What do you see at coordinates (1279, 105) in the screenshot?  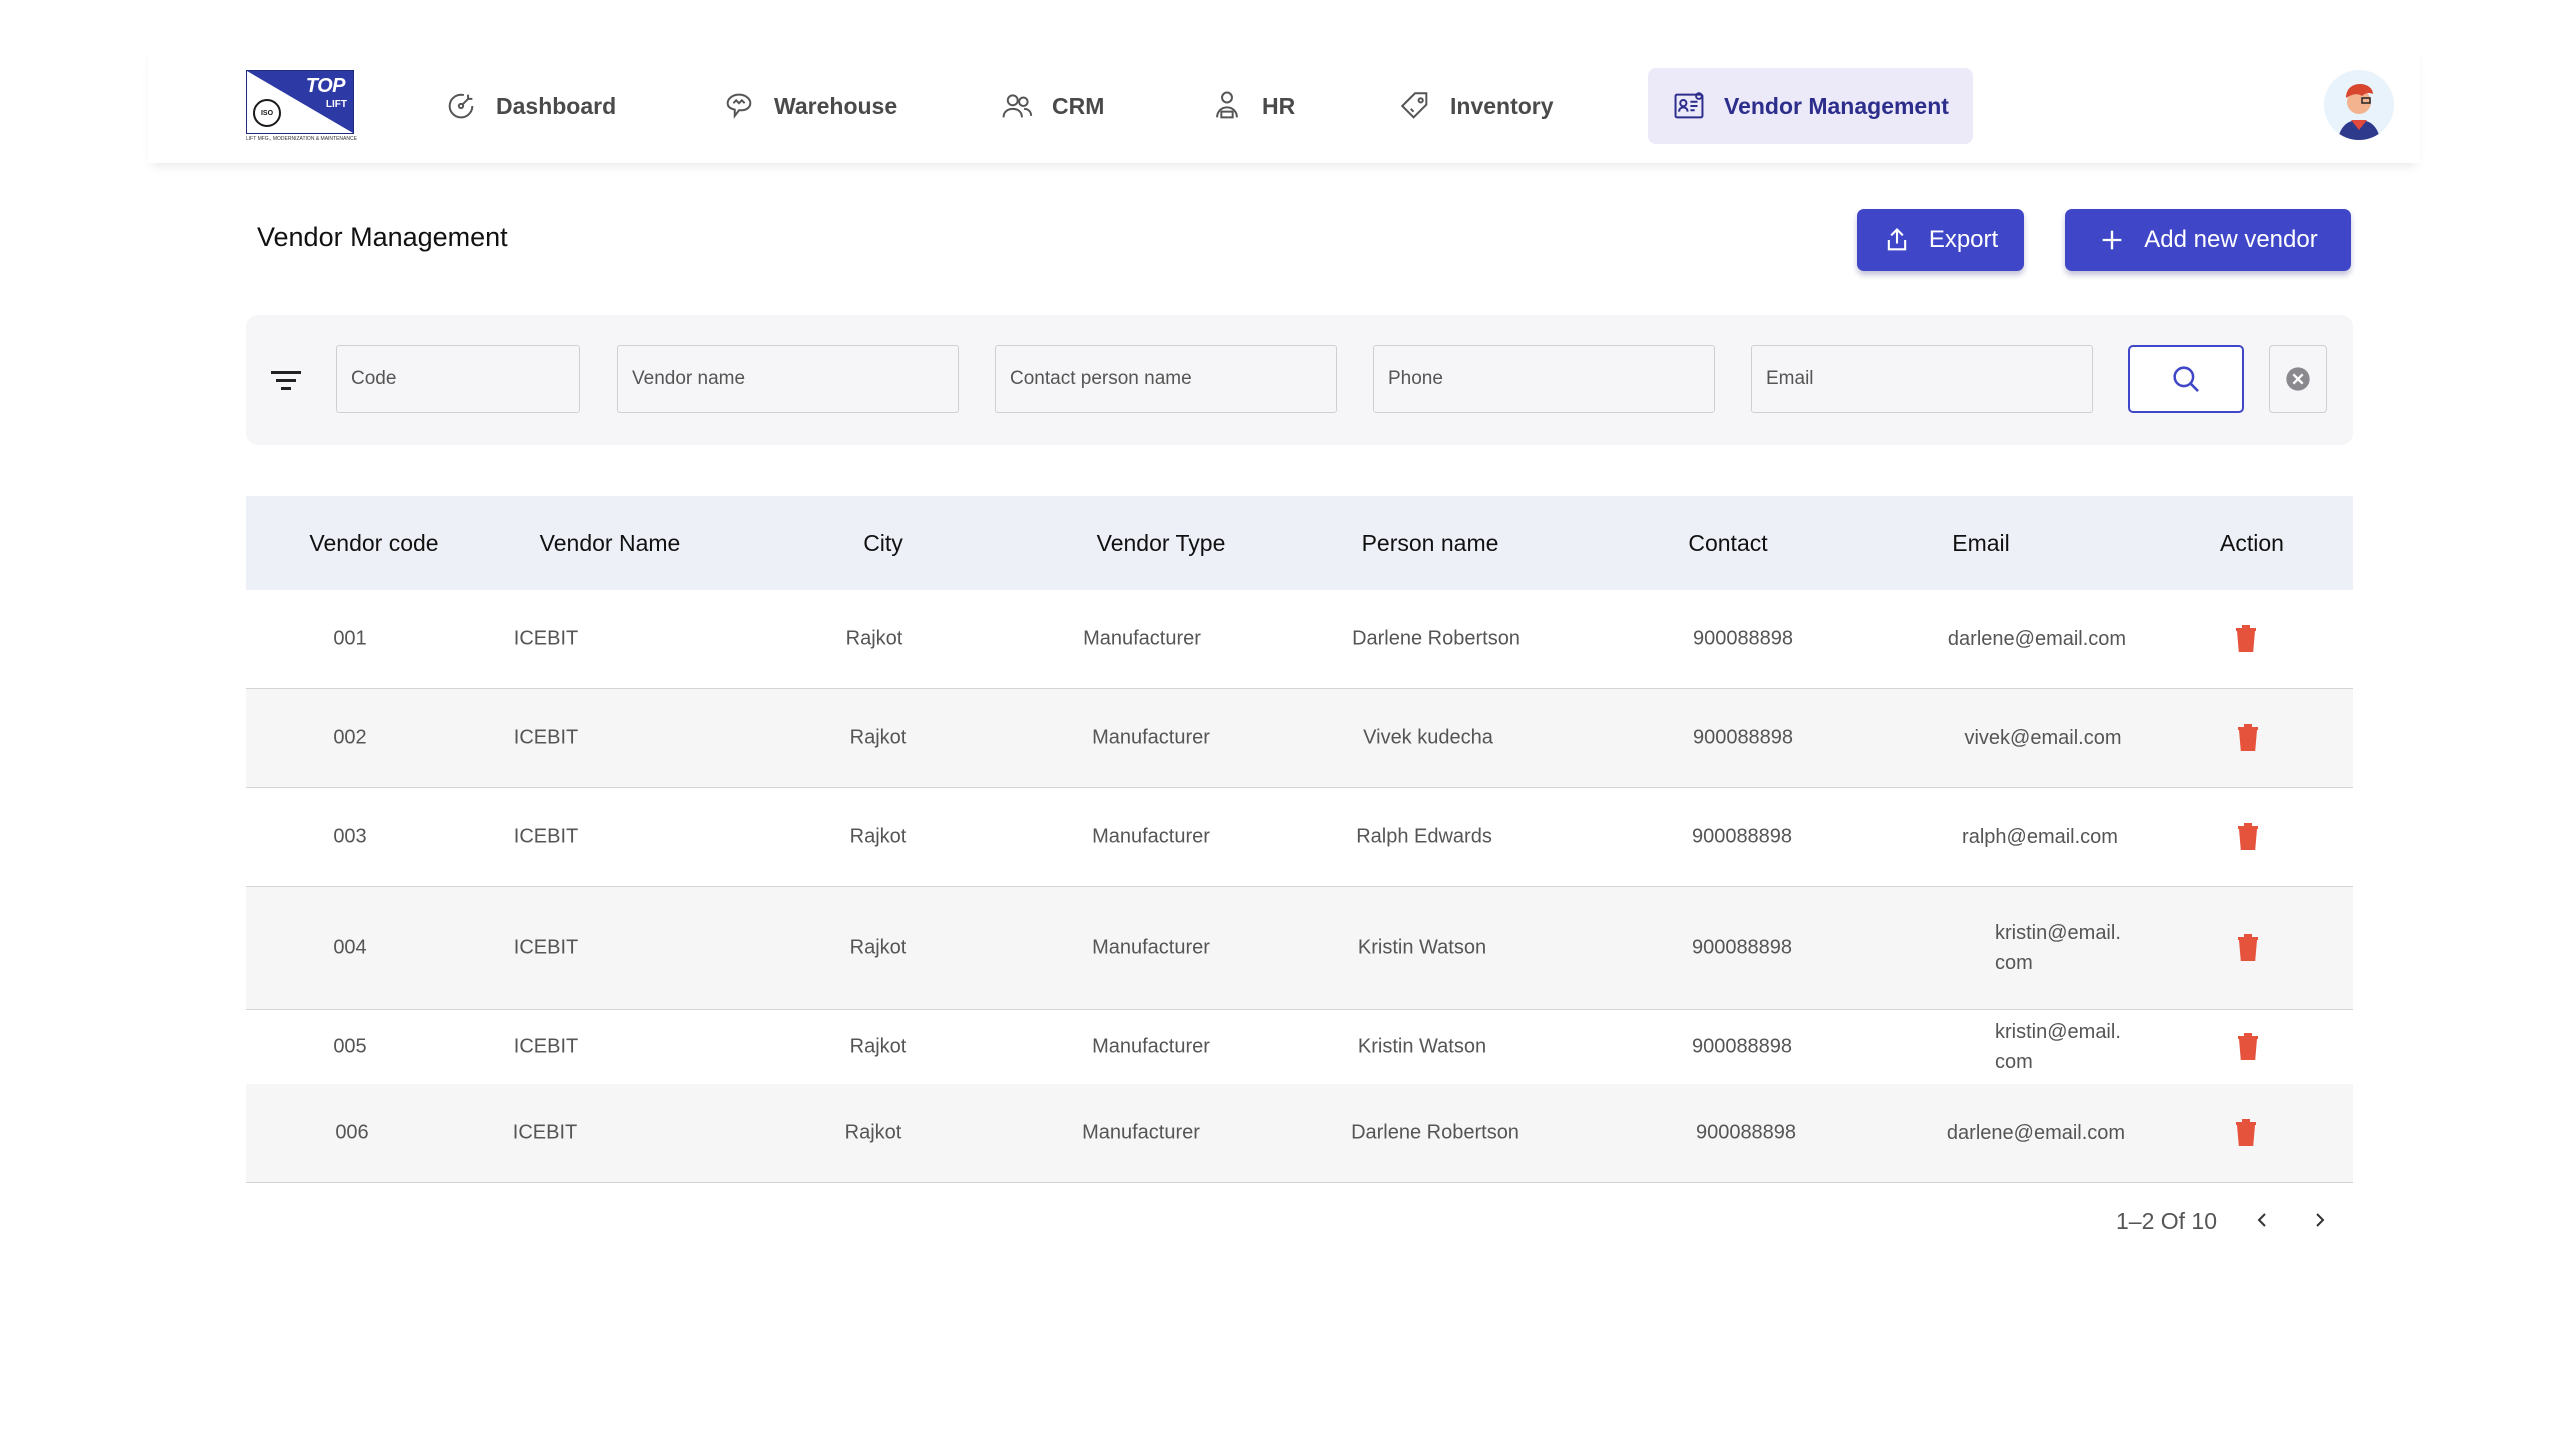 I see `nav-item-label: HR` at bounding box center [1279, 105].